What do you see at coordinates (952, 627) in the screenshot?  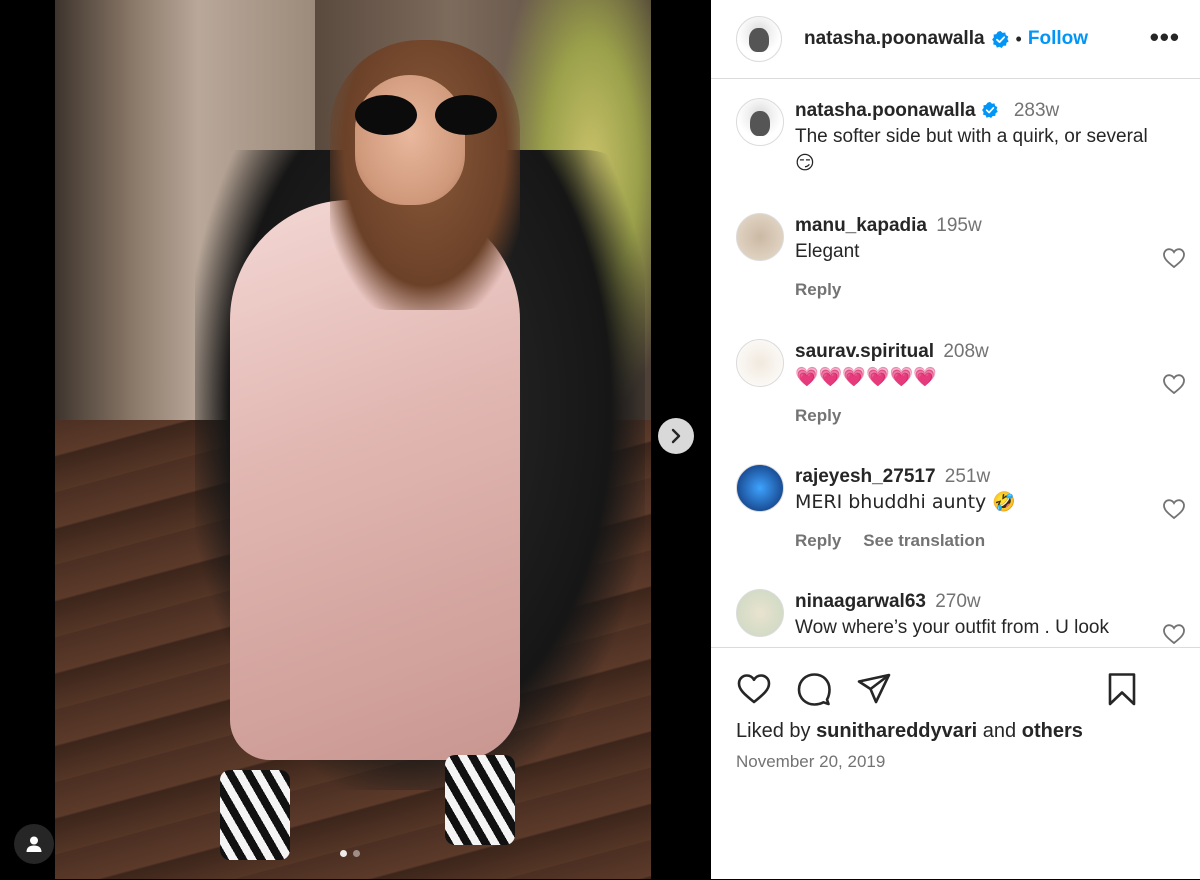 I see `comment-text: Wow where’s your outfit from . U look` at bounding box center [952, 627].